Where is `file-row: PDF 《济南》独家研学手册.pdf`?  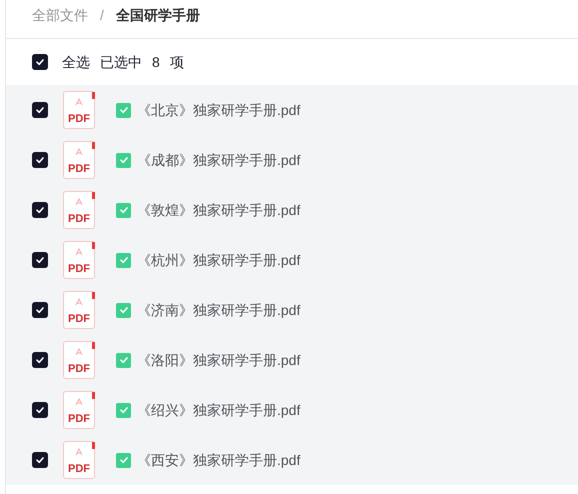 file-row: PDF 《济南》独家研学手册.pdf is located at coordinates (292, 310).